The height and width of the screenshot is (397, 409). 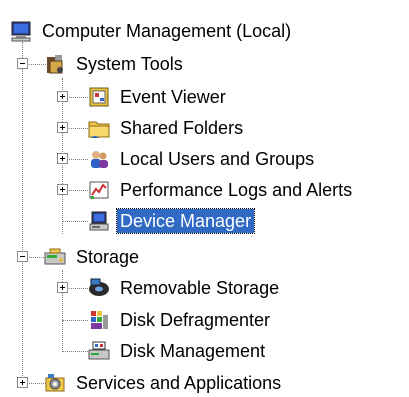 I want to click on tree-node-storage: Storage, so click(x=93, y=257).